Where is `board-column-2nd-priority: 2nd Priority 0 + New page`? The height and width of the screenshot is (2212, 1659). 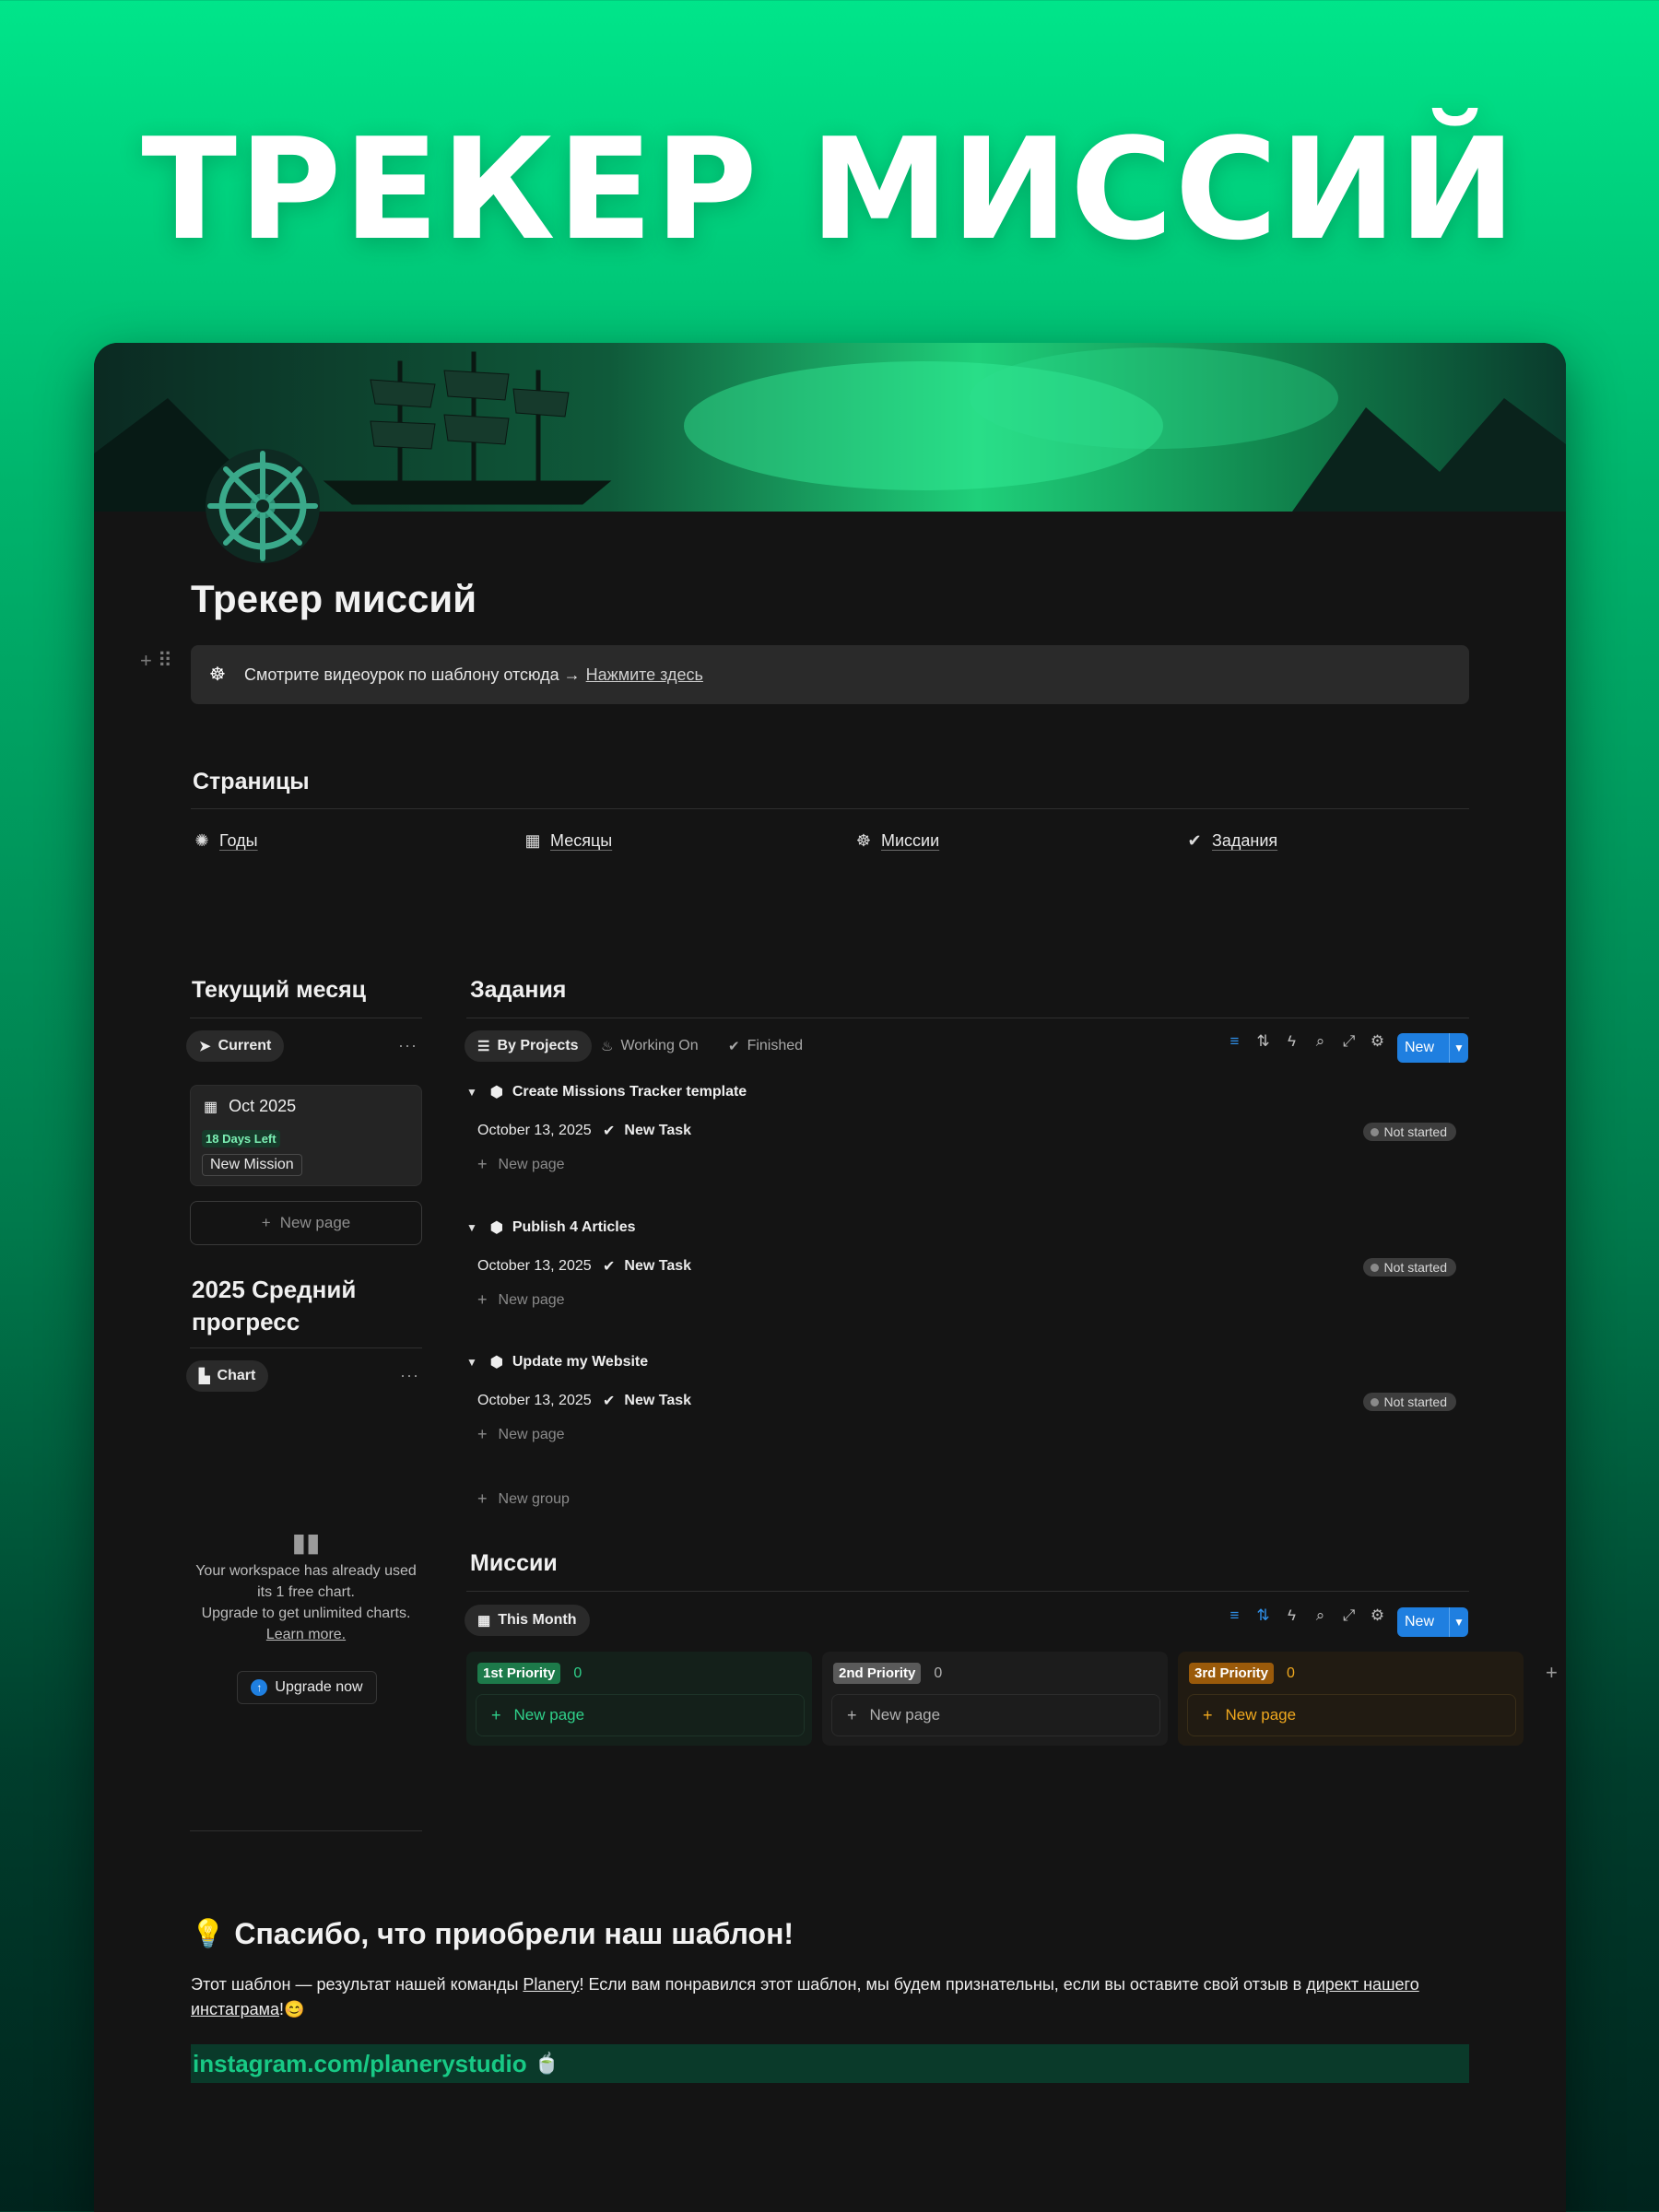 board-column-2nd-priority: 2nd Priority 0 + New page is located at coordinates (995, 1699).